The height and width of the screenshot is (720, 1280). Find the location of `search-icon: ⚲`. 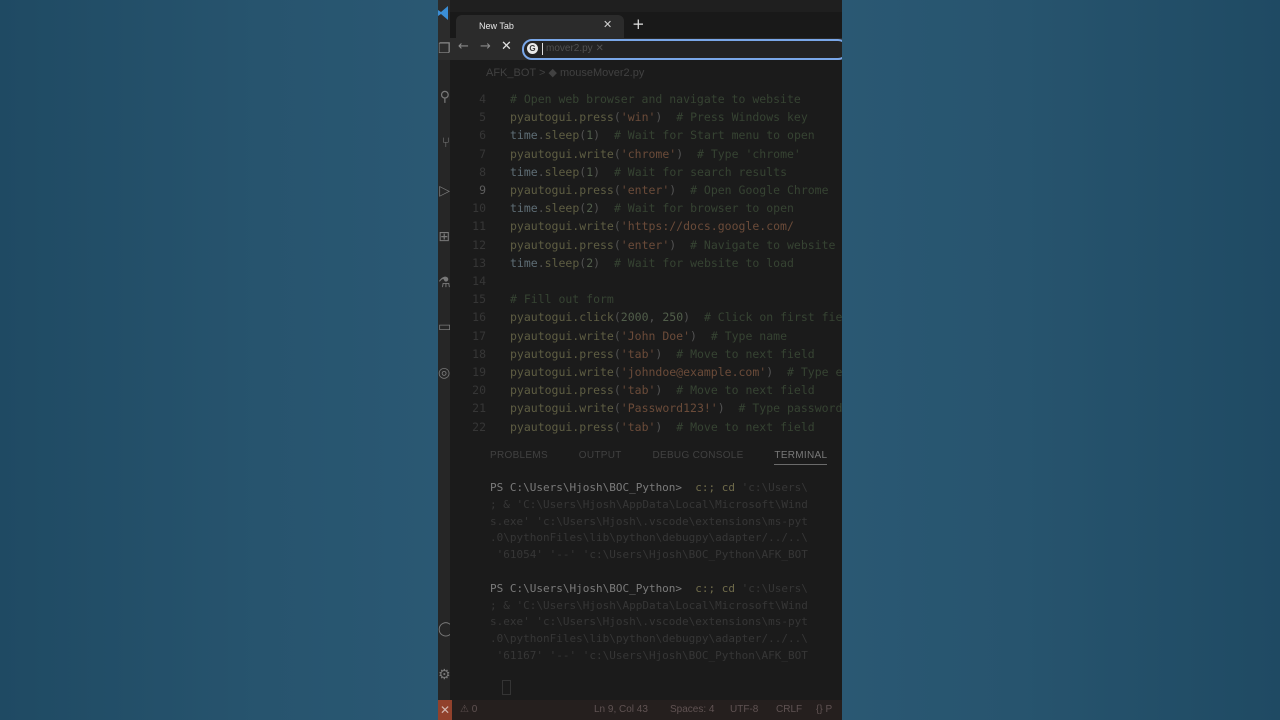

search-icon: ⚲ is located at coordinates (444, 97).